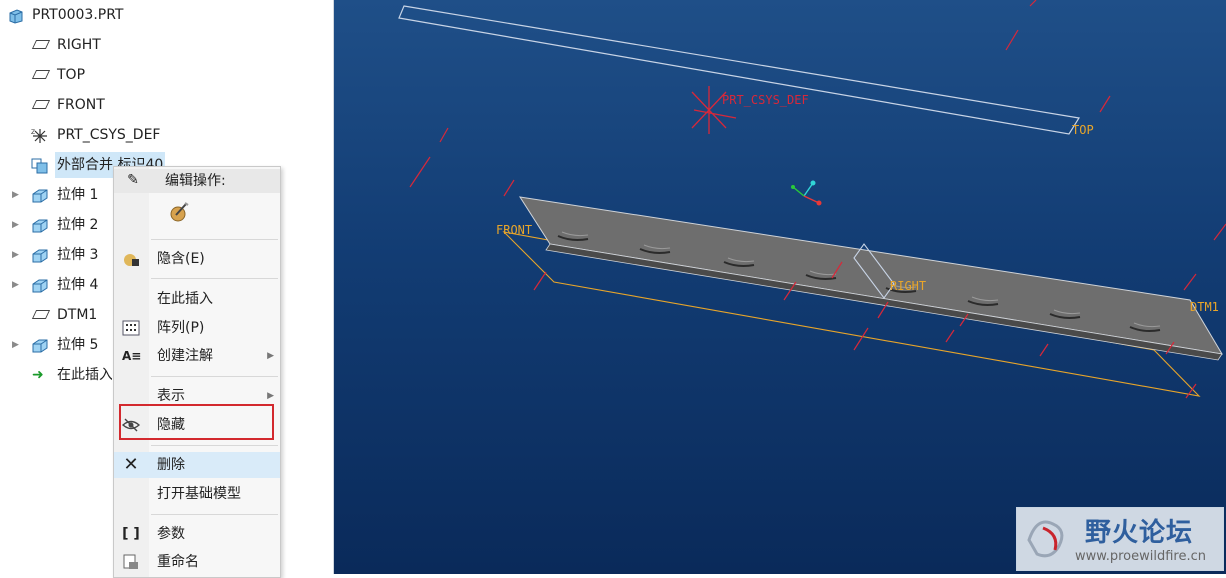 Image resolution: width=1226 pixels, height=578 pixels. What do you see at coordinates (84, 375) in the screenshot?
I see `tree-item-label: 在此插入` at bounding box center [84, 375].